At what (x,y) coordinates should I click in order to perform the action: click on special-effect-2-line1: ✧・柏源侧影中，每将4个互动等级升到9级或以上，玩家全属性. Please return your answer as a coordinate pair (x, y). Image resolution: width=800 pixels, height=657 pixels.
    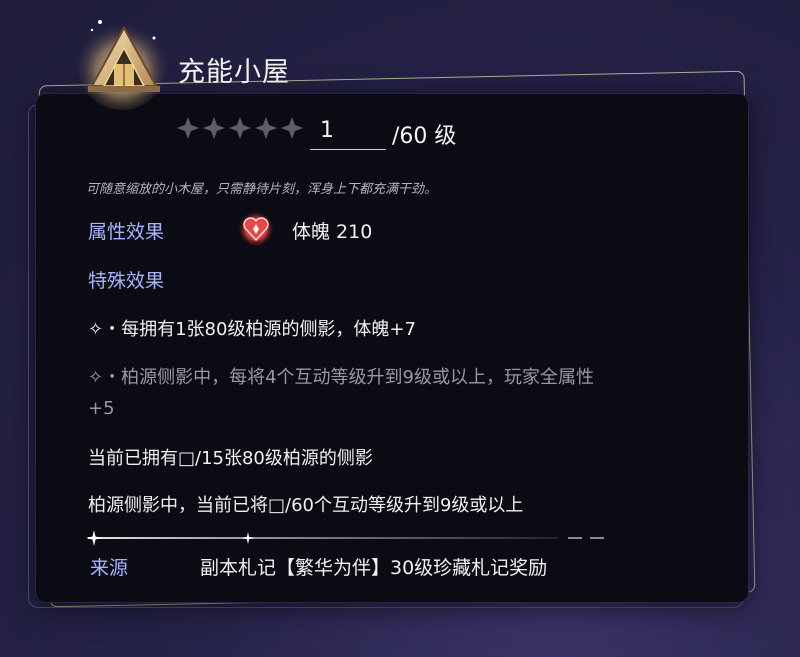
    Looking at the image, I should click on (341, 377).